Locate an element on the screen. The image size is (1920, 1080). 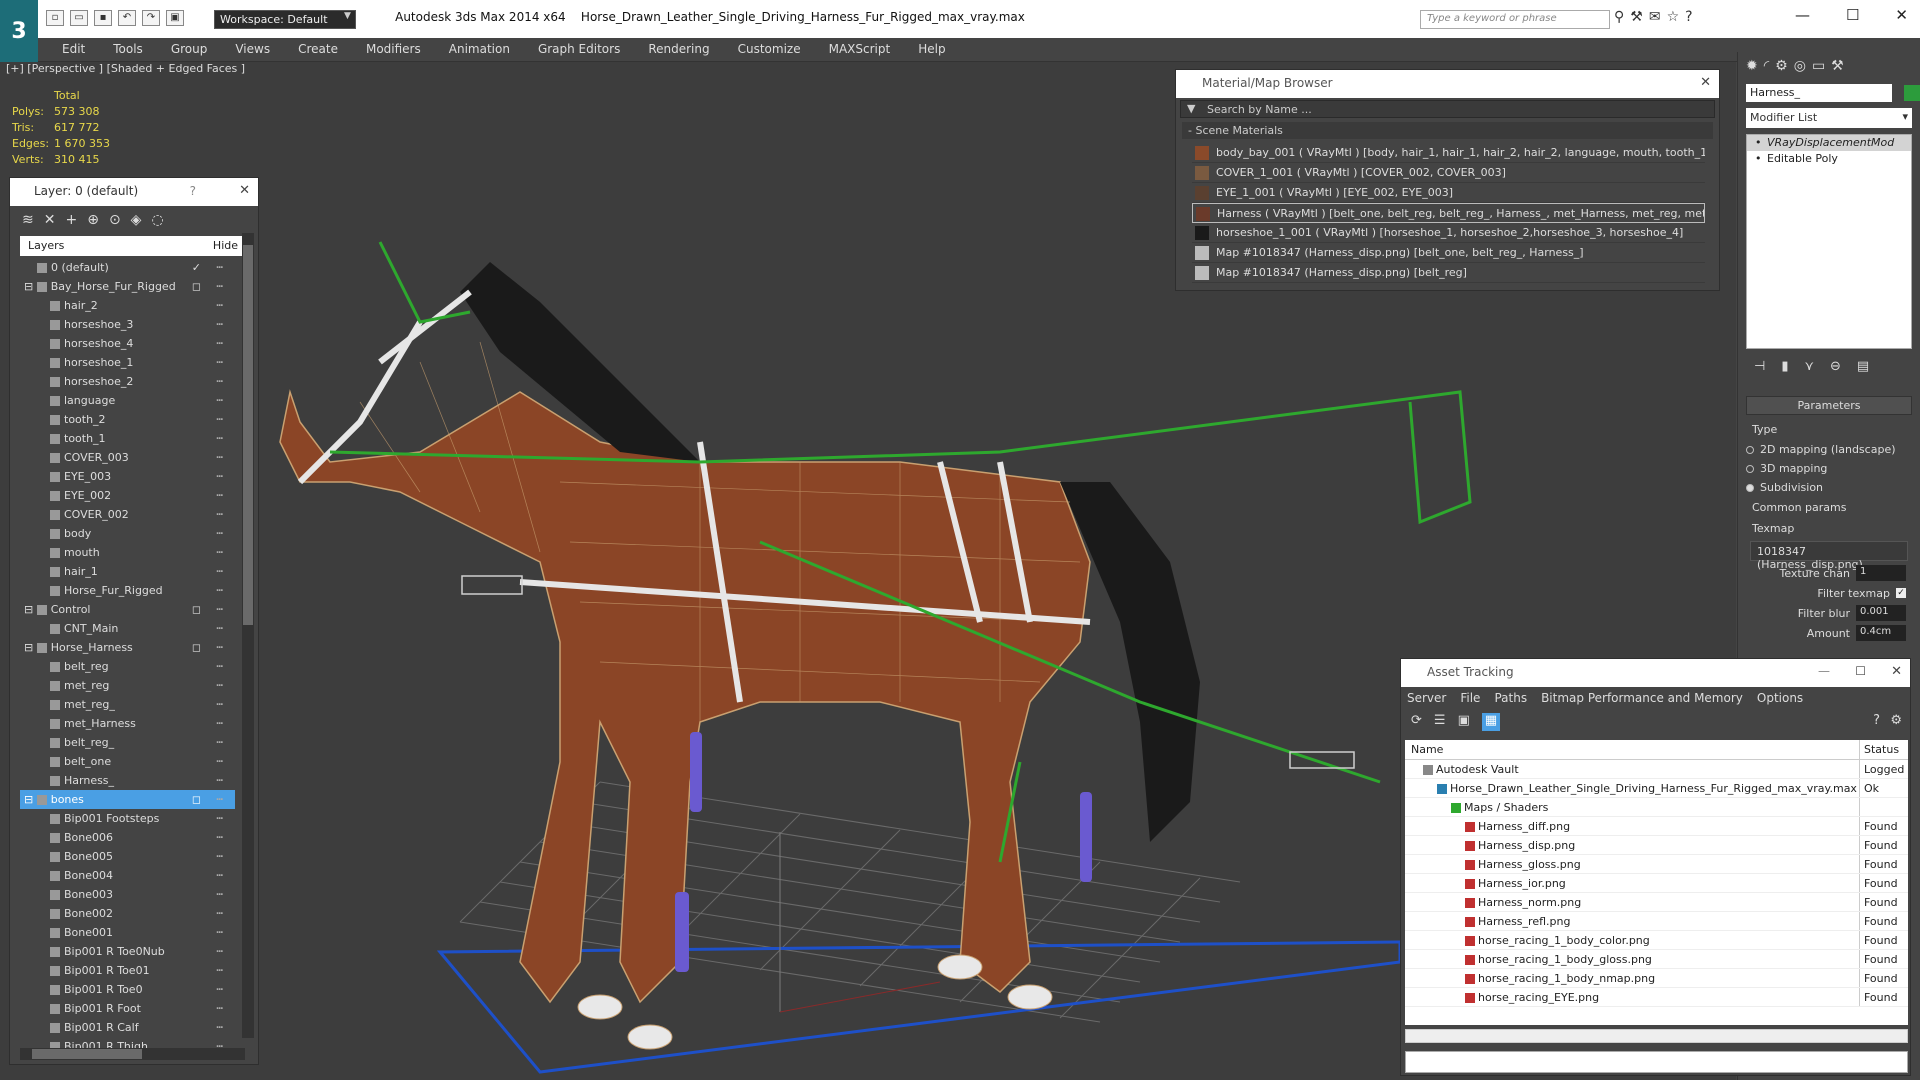
modify-tab-icon: ◜ is located at coordinates (1766, 66).